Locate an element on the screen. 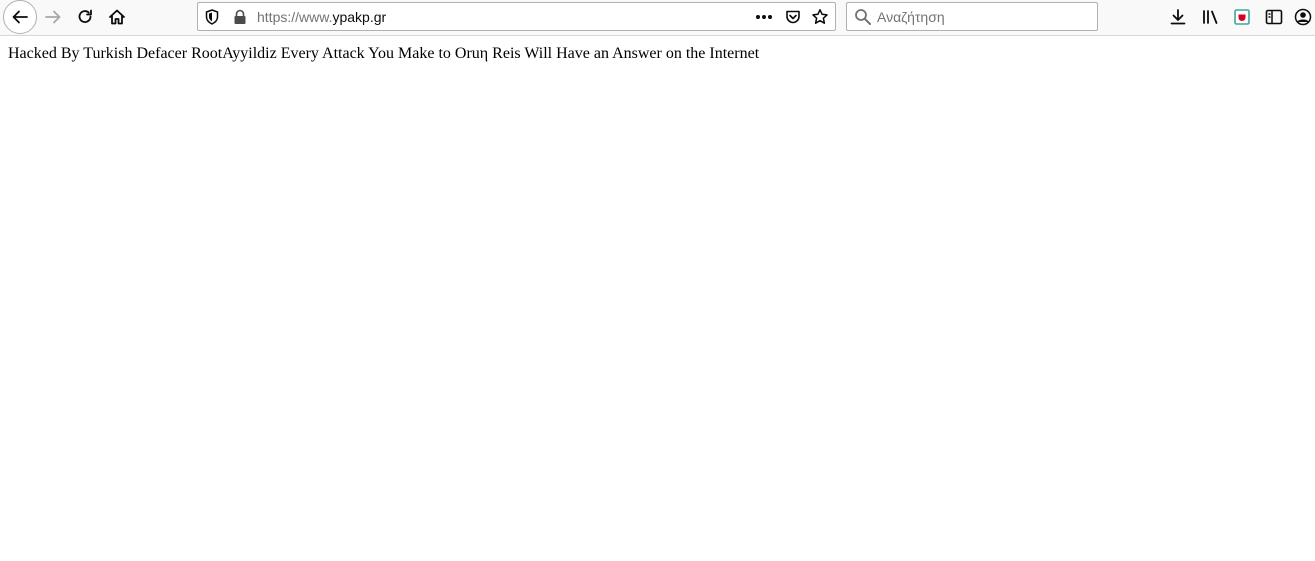 The width and height of the screenshot is (1315, 561). home-button is located at coordinates (117, 17).